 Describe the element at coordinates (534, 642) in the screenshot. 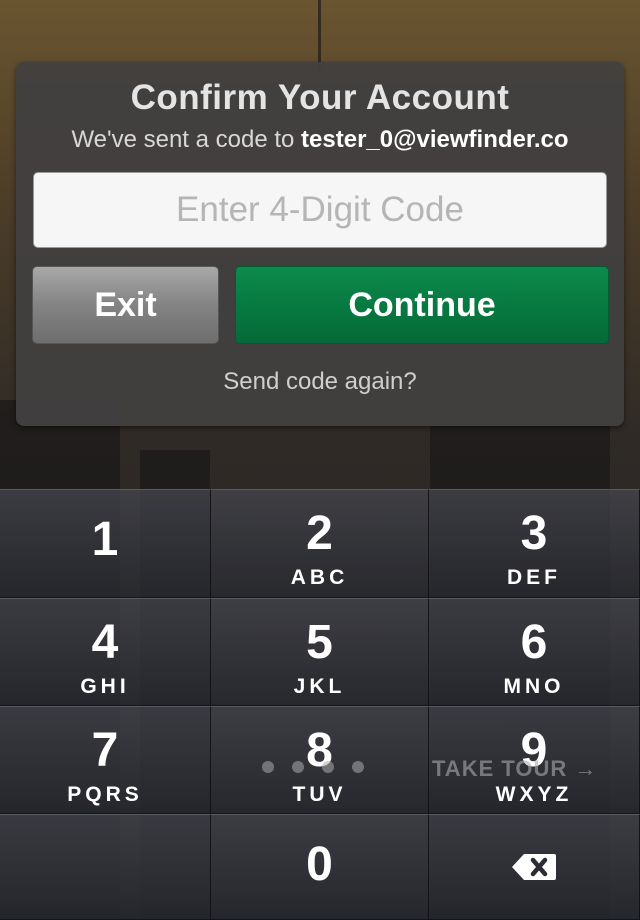

I see `key-digit: 6` at that location.